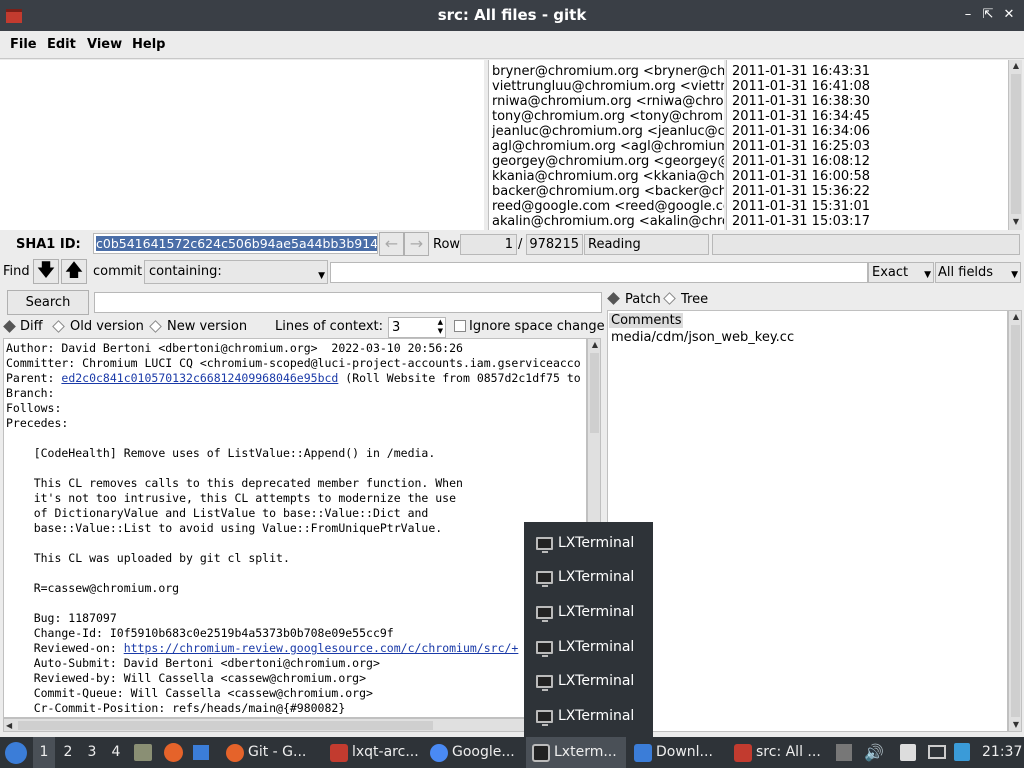  Describe the element at coordinates (391, 244) in the screenshot. I see `back-arrow-icon: ←` at that location.